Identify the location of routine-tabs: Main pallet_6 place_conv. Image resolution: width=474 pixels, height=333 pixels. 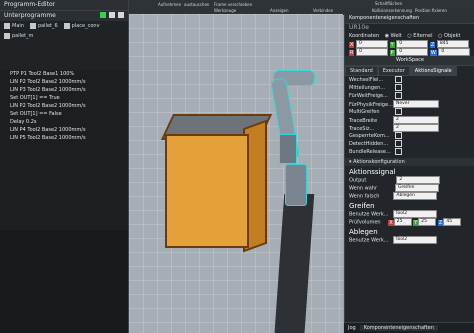
(64, 26).